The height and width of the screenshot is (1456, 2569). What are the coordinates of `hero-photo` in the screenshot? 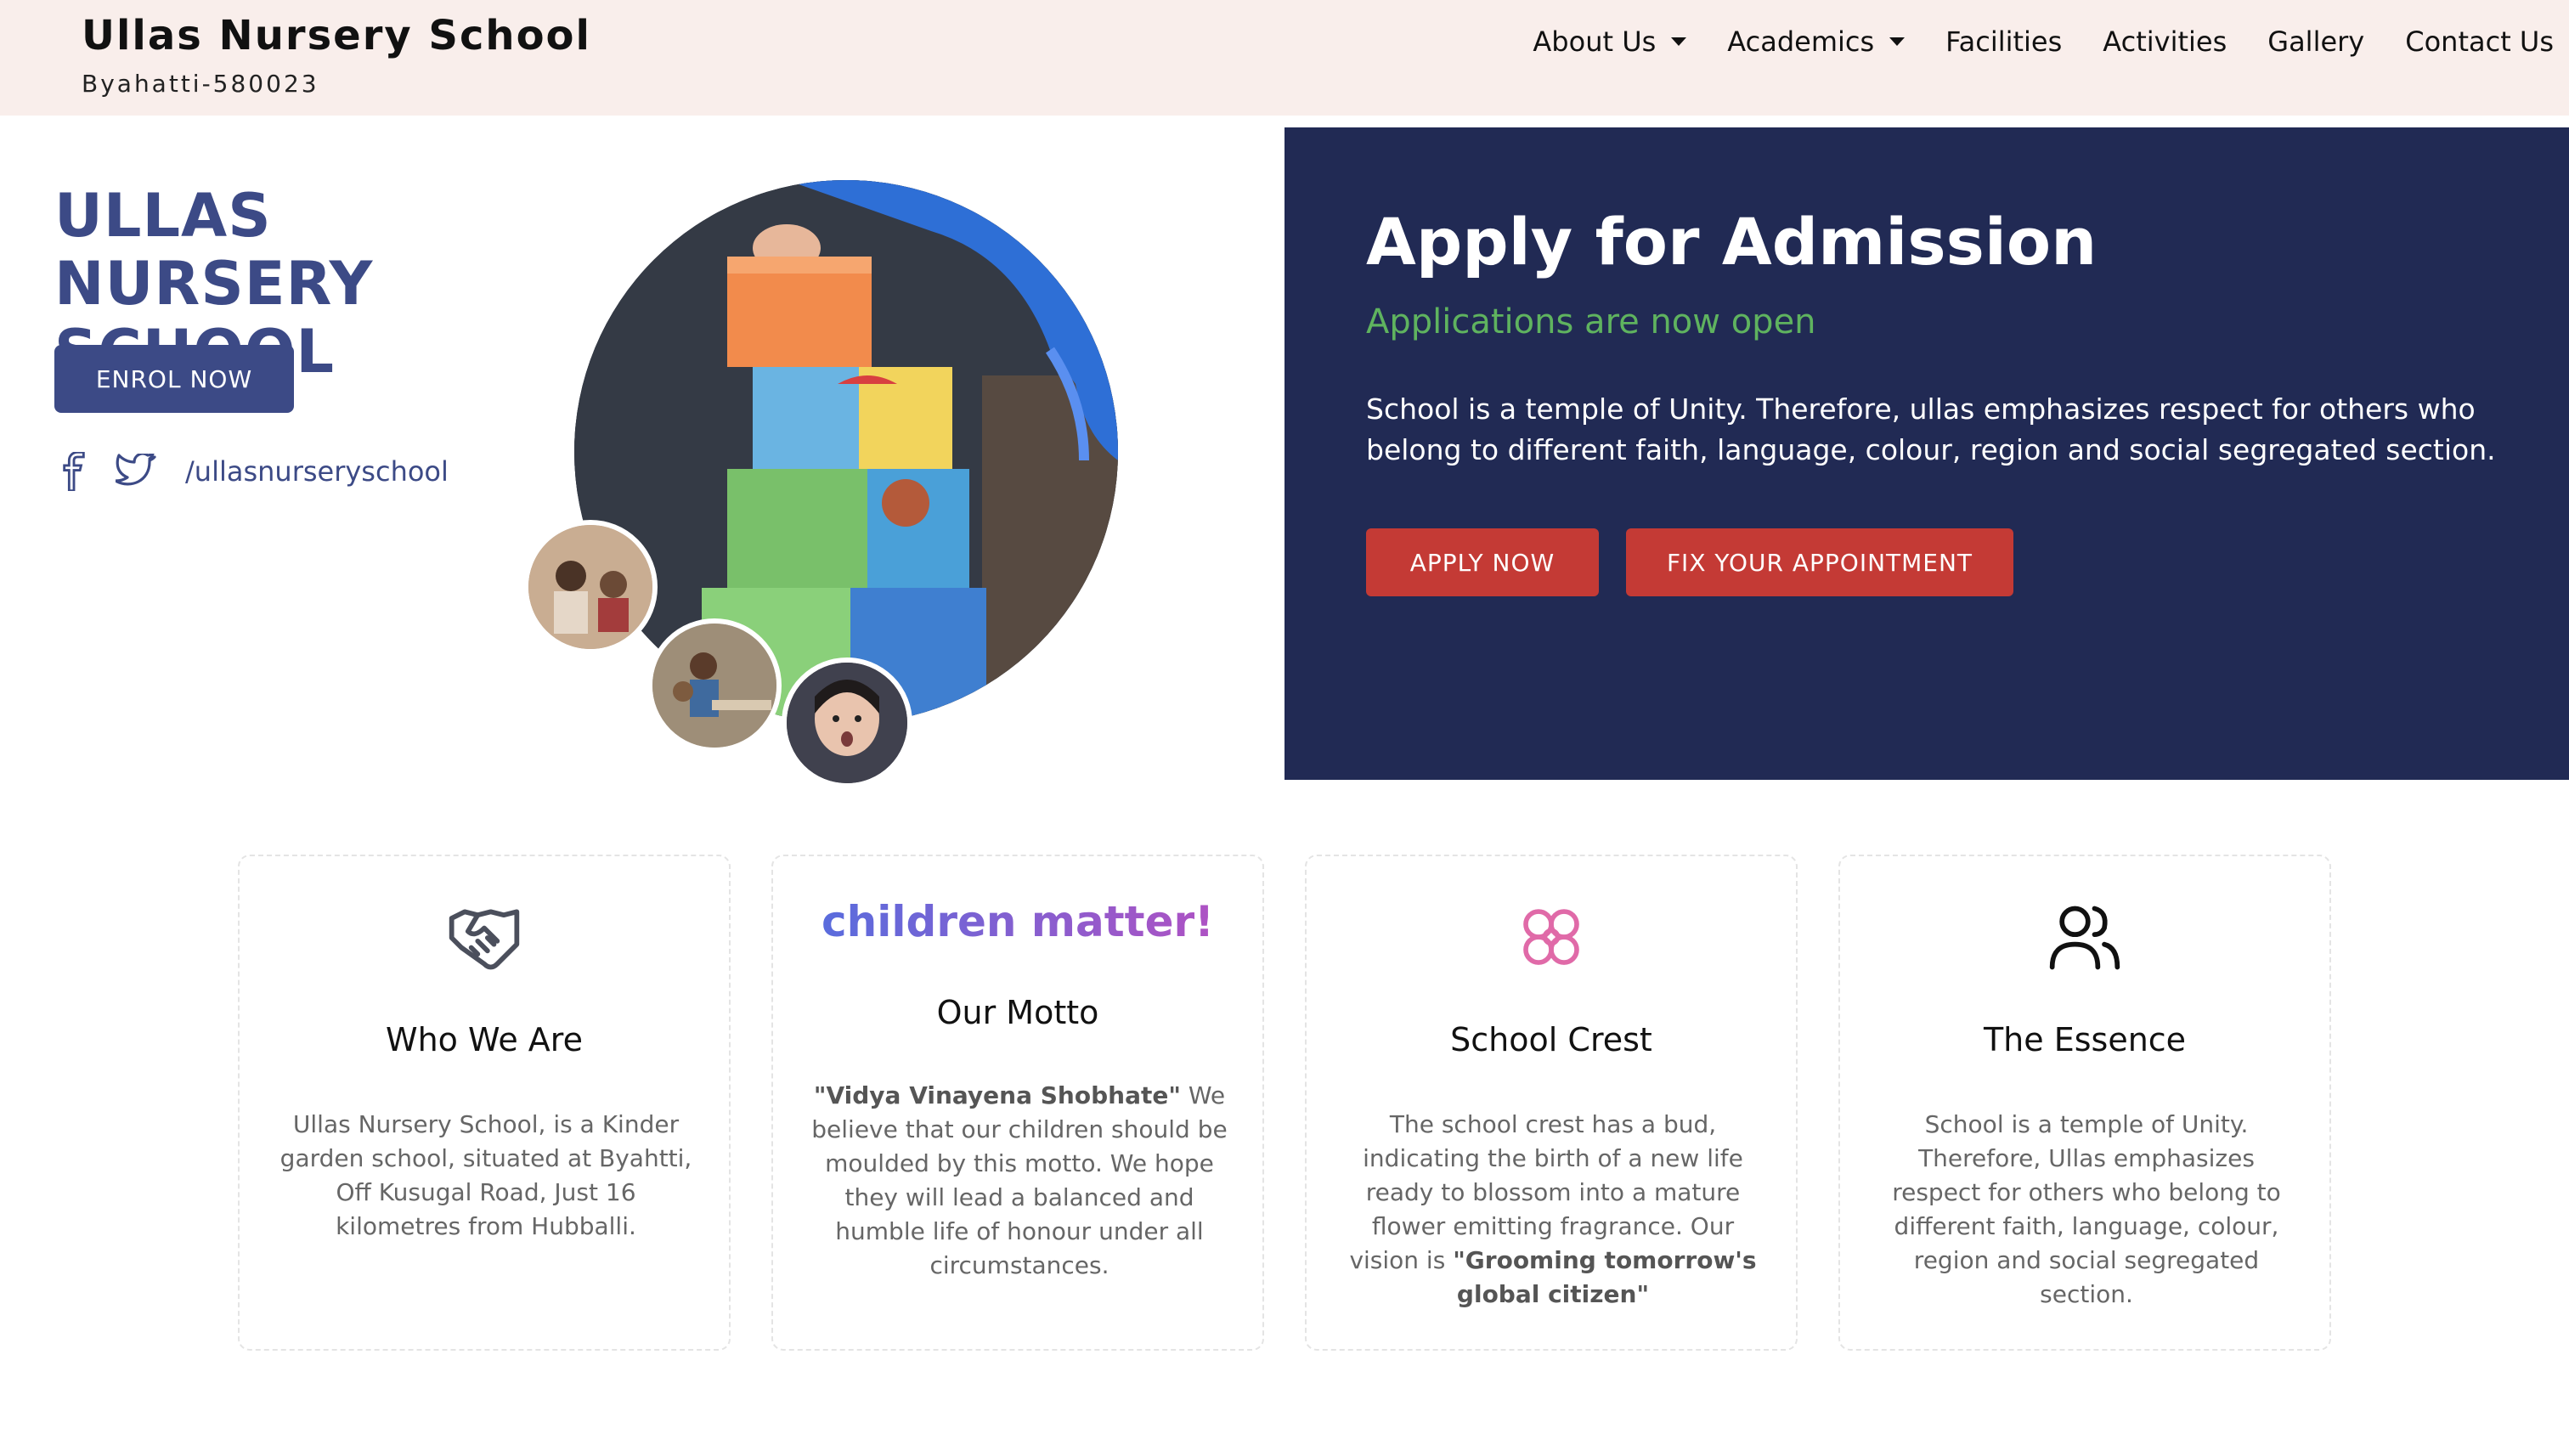 It's located at (846, 452).